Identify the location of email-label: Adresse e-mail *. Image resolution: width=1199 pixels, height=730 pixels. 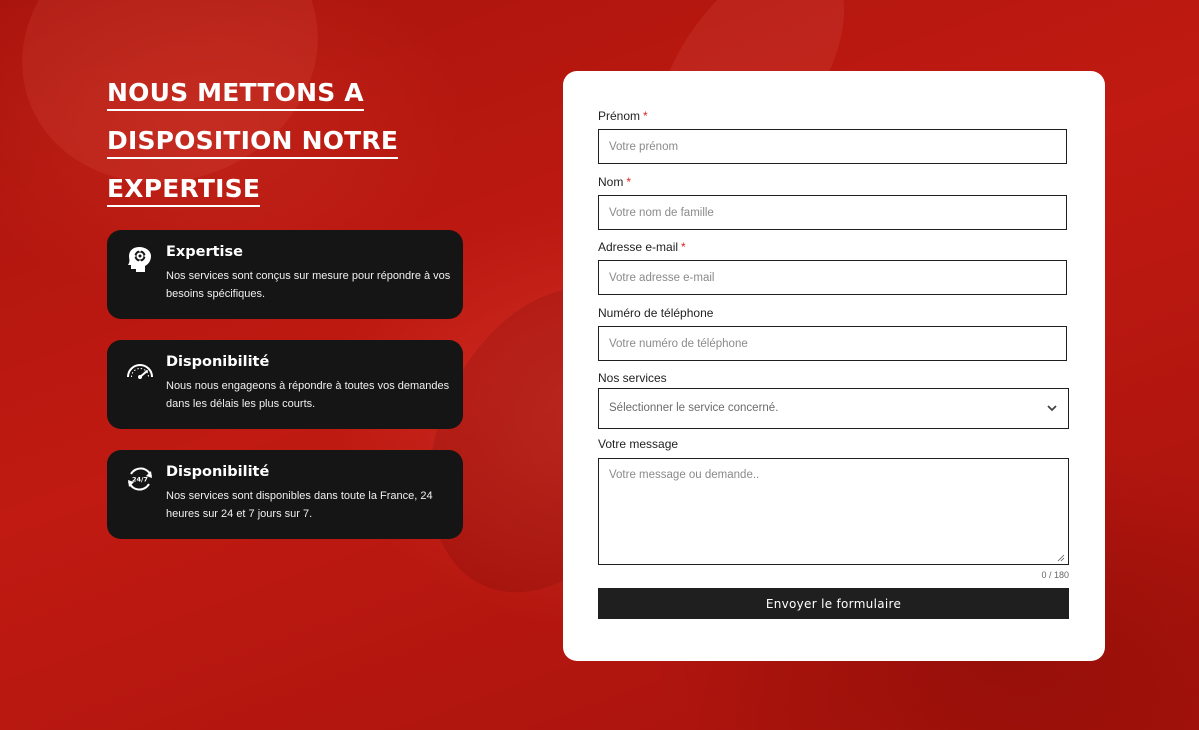
(642, 247).